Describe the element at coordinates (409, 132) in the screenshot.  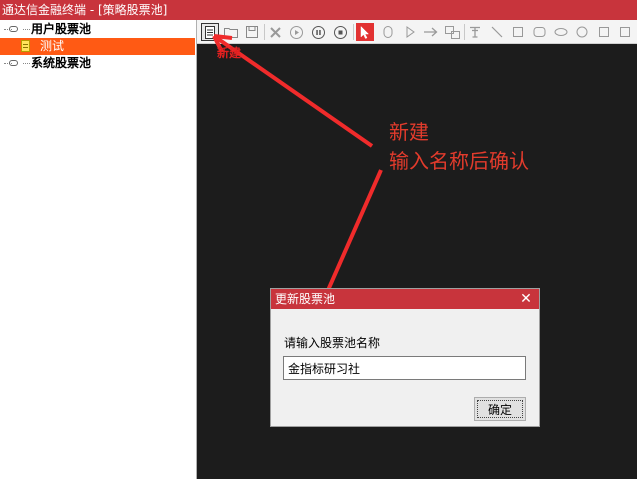
I see `annotation-line-1: 新建` at that location.